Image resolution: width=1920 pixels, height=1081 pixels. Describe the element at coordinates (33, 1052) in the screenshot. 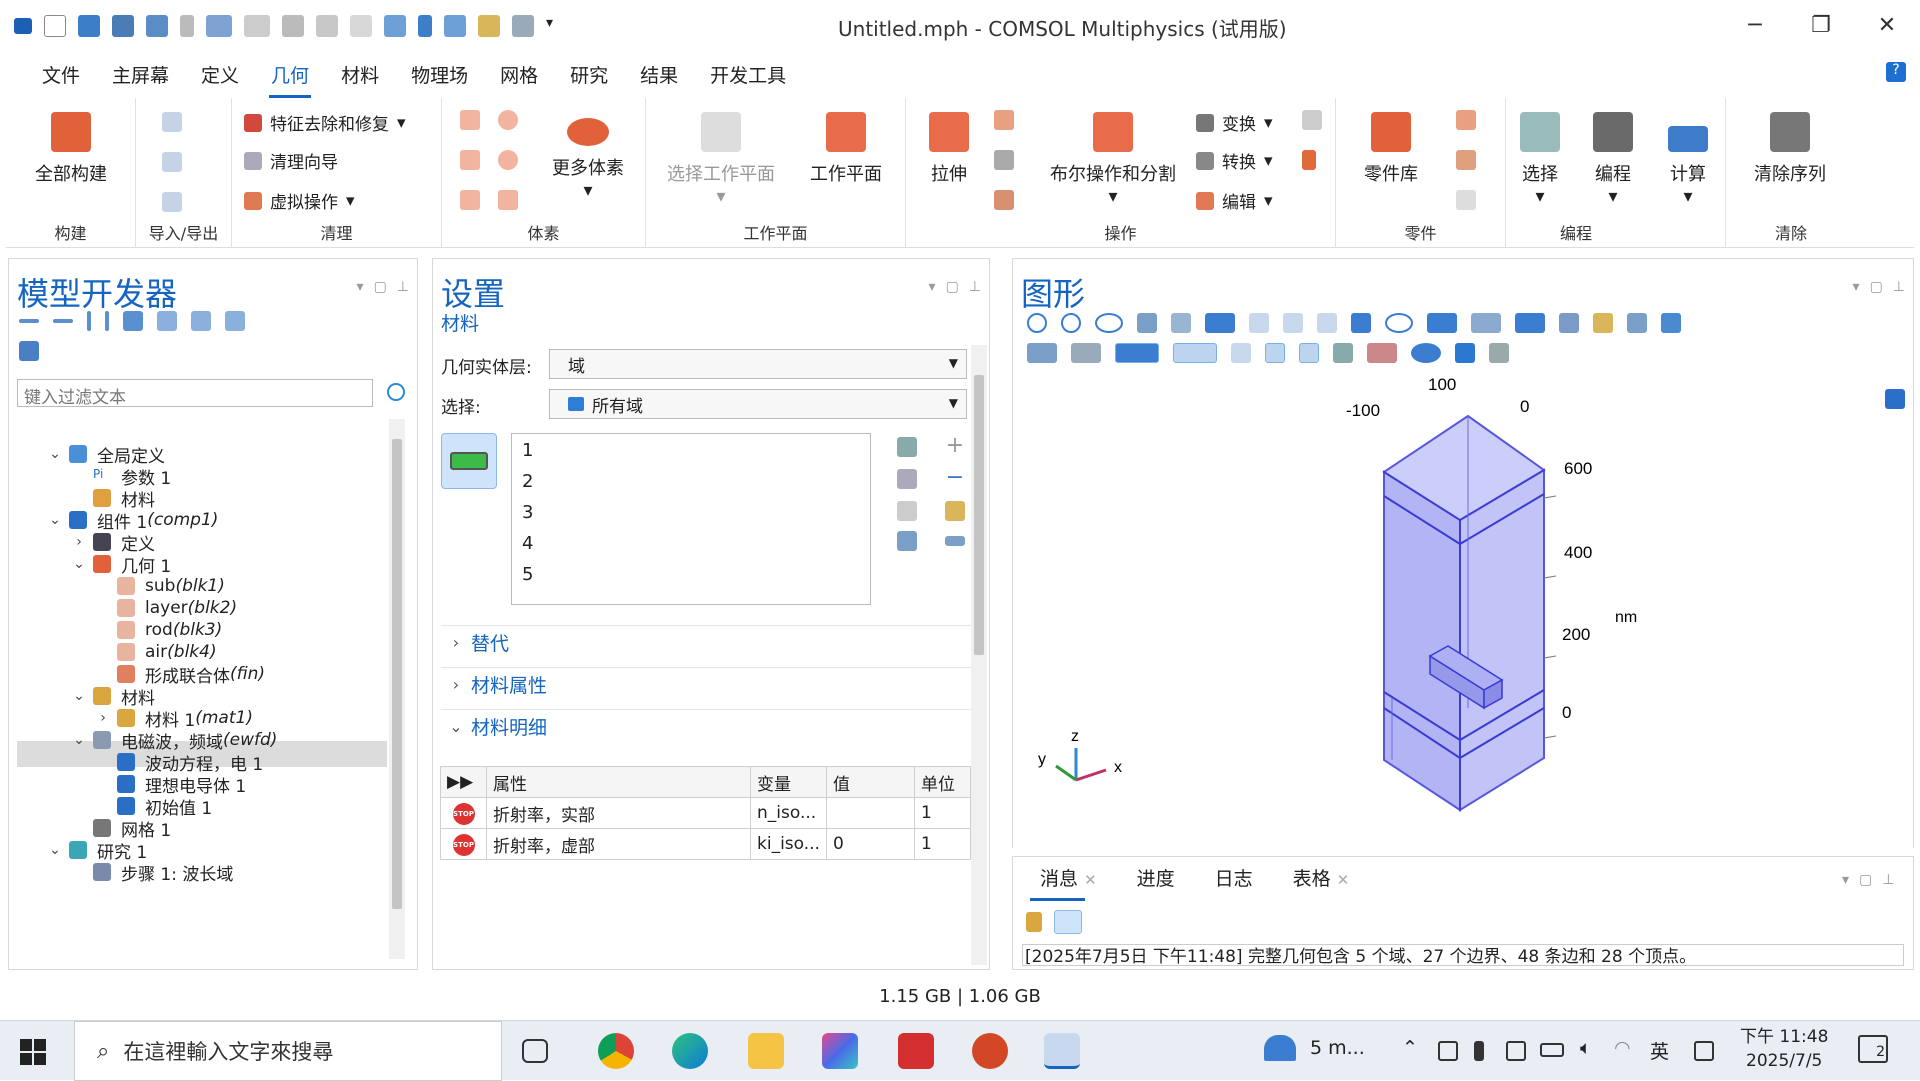

I see `windows-start-icon` at that location.